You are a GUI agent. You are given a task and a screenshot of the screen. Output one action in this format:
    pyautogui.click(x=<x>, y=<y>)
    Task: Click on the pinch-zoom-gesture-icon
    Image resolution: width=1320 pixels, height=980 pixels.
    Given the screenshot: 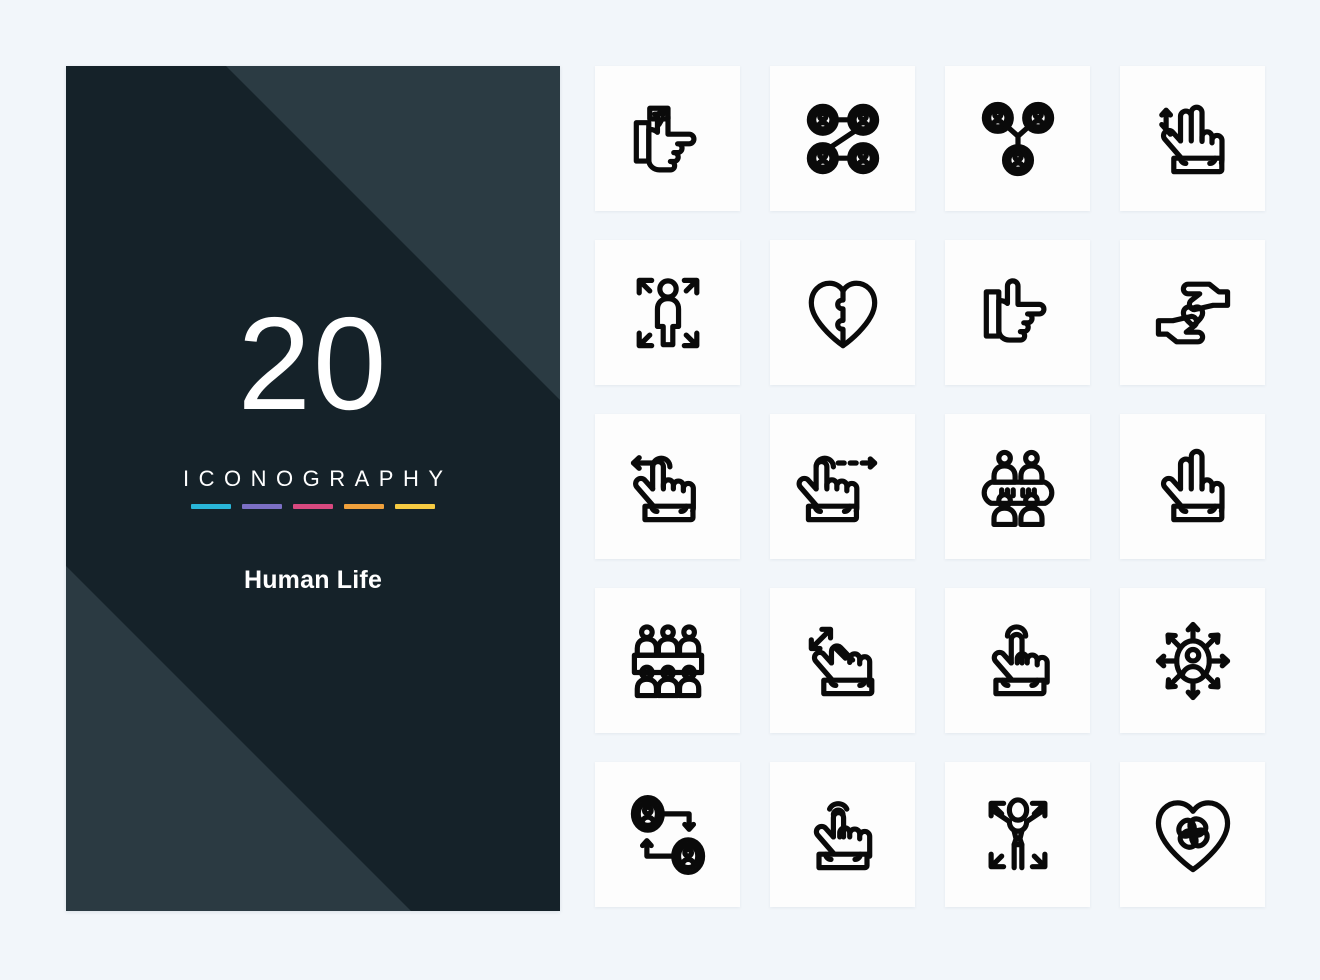 What is the action you would take?
    pyautogui.click(x=843, y=661)
    